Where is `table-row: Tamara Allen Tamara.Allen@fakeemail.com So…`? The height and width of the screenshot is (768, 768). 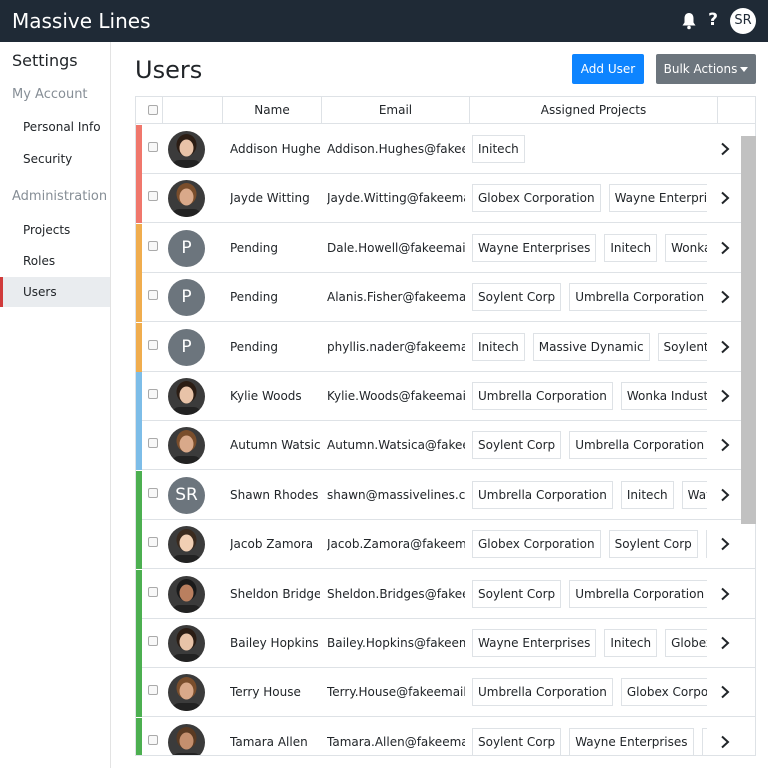 table-row: Tamara Allen Tamara.Allen@fakeemail.com So… is located at coordinates (445, 736).